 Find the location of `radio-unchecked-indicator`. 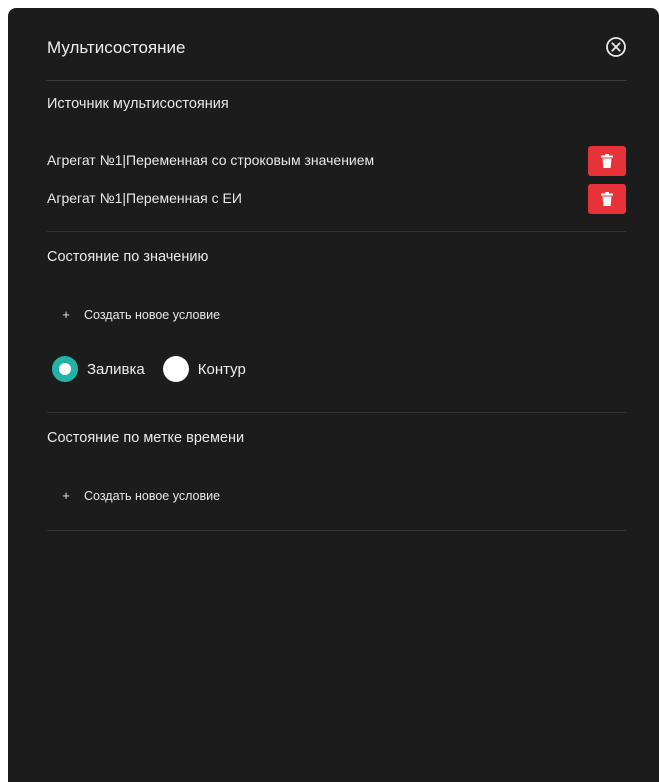

radio-unchecked-indicator is located at coordinates (175, 369).